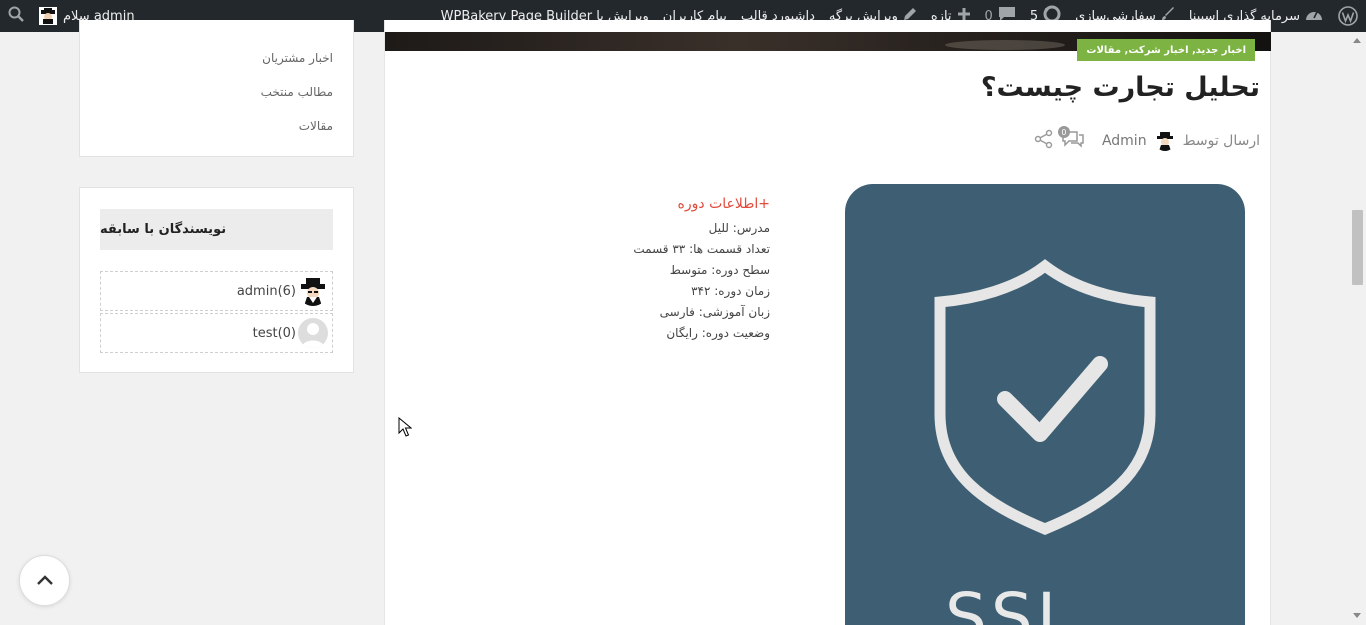 This screenshot has height=625, width=1366. I want to click on share-button, so click(1044, 141).